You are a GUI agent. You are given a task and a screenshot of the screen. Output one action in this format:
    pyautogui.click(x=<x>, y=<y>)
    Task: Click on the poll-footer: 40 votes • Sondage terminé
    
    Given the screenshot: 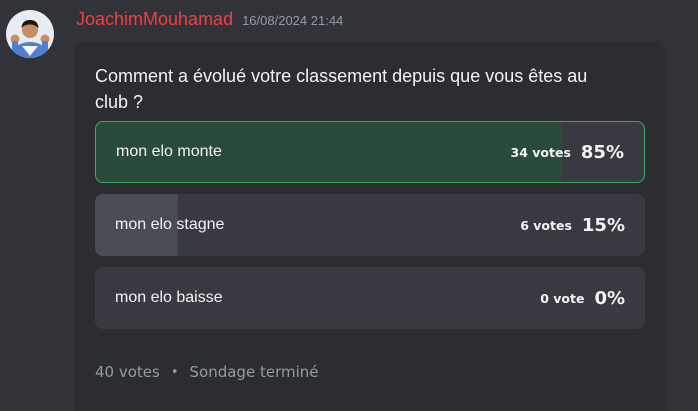 What is the action you would take?
    pyautogui.click(x=206, y=372)
    